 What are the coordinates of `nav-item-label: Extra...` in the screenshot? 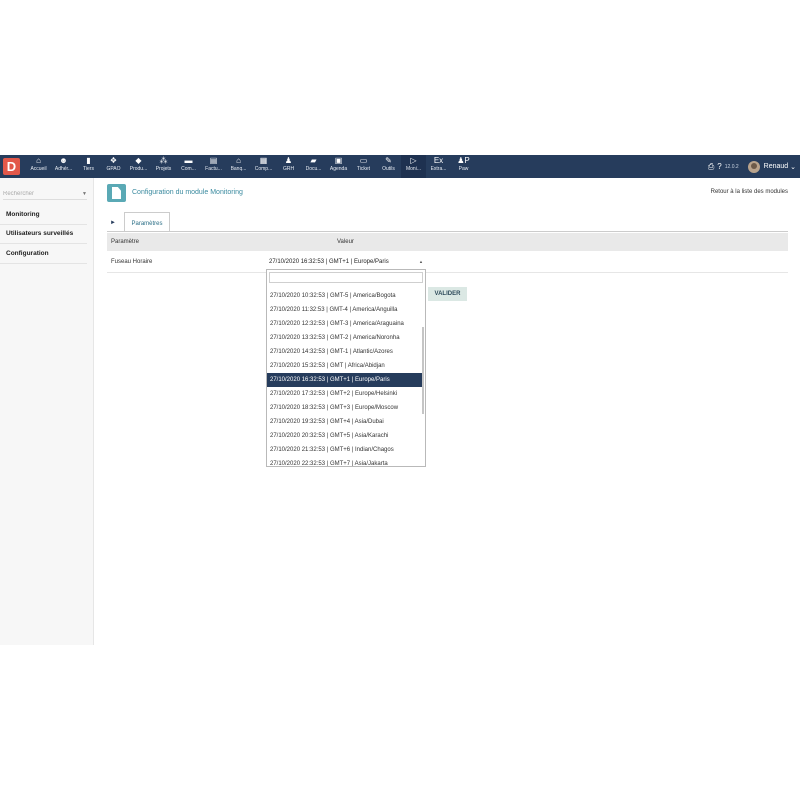 It's located at (438, 169).